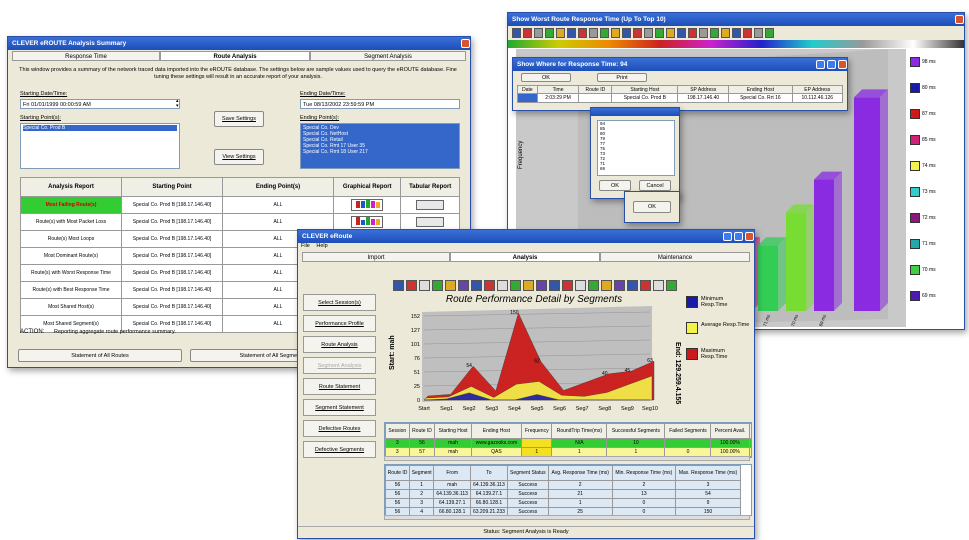 This screenshot has height=540, width=969. I want to click on routes-column-header: Starting Host, so click(453, 431).